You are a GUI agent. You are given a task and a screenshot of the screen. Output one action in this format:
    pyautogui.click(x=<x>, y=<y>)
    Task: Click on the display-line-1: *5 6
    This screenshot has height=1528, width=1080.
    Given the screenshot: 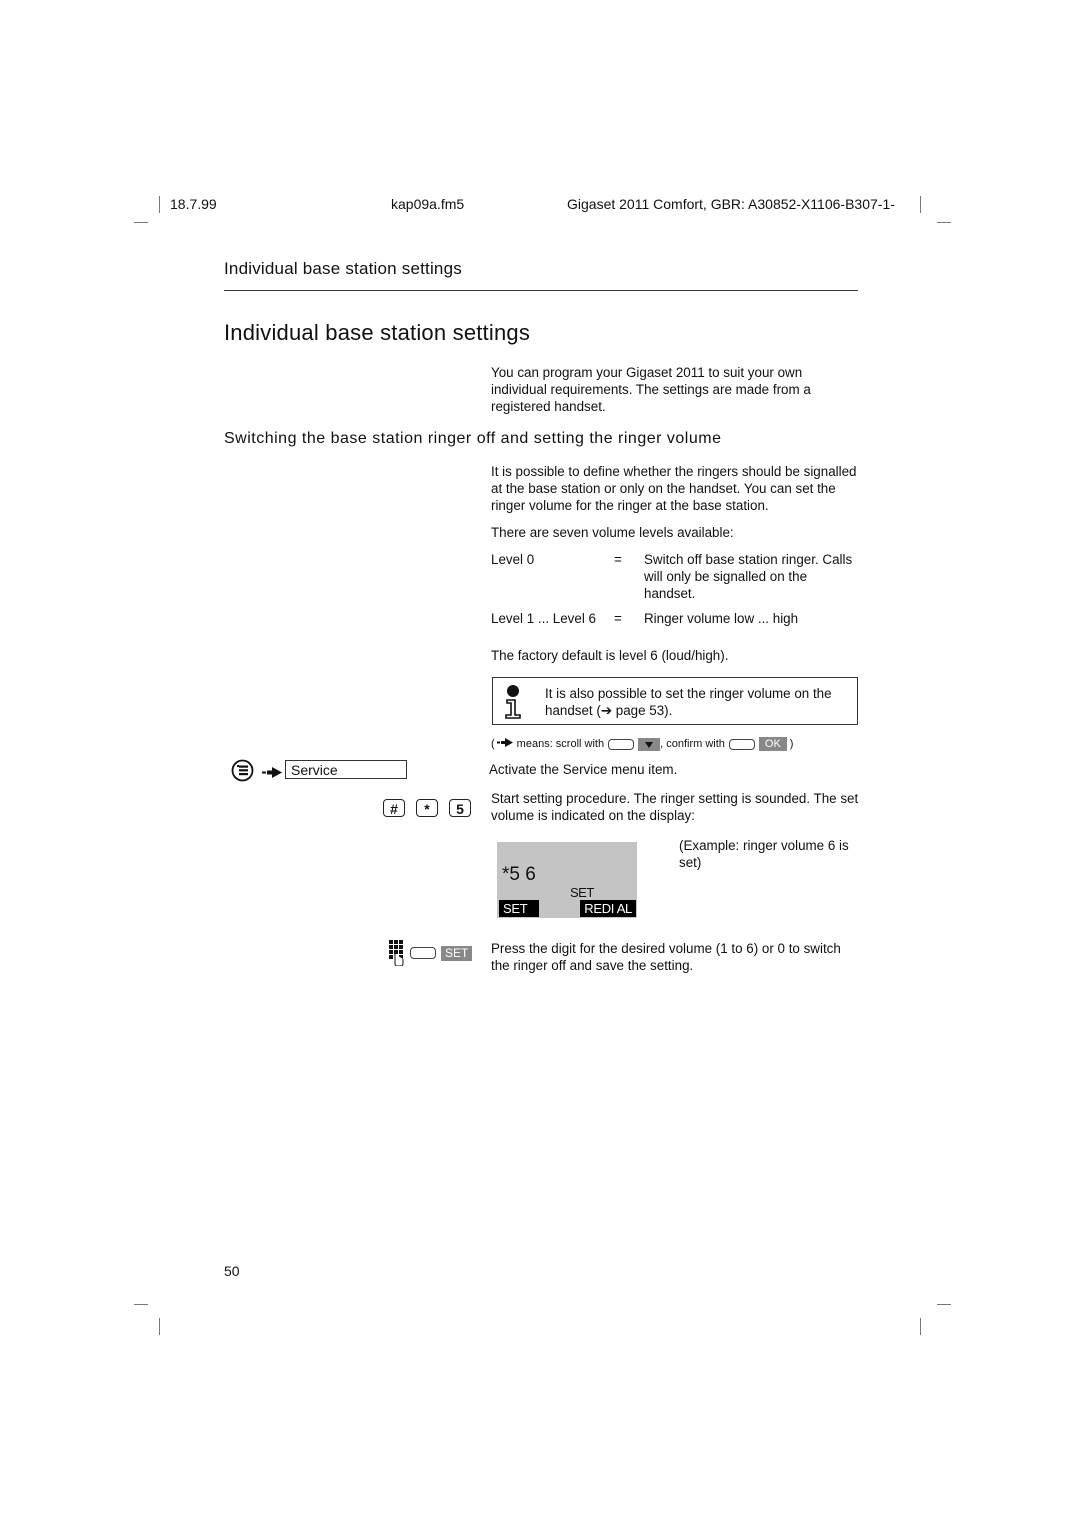 What is the action you would take?
    pyautogui.click(x=519, y=874)
    